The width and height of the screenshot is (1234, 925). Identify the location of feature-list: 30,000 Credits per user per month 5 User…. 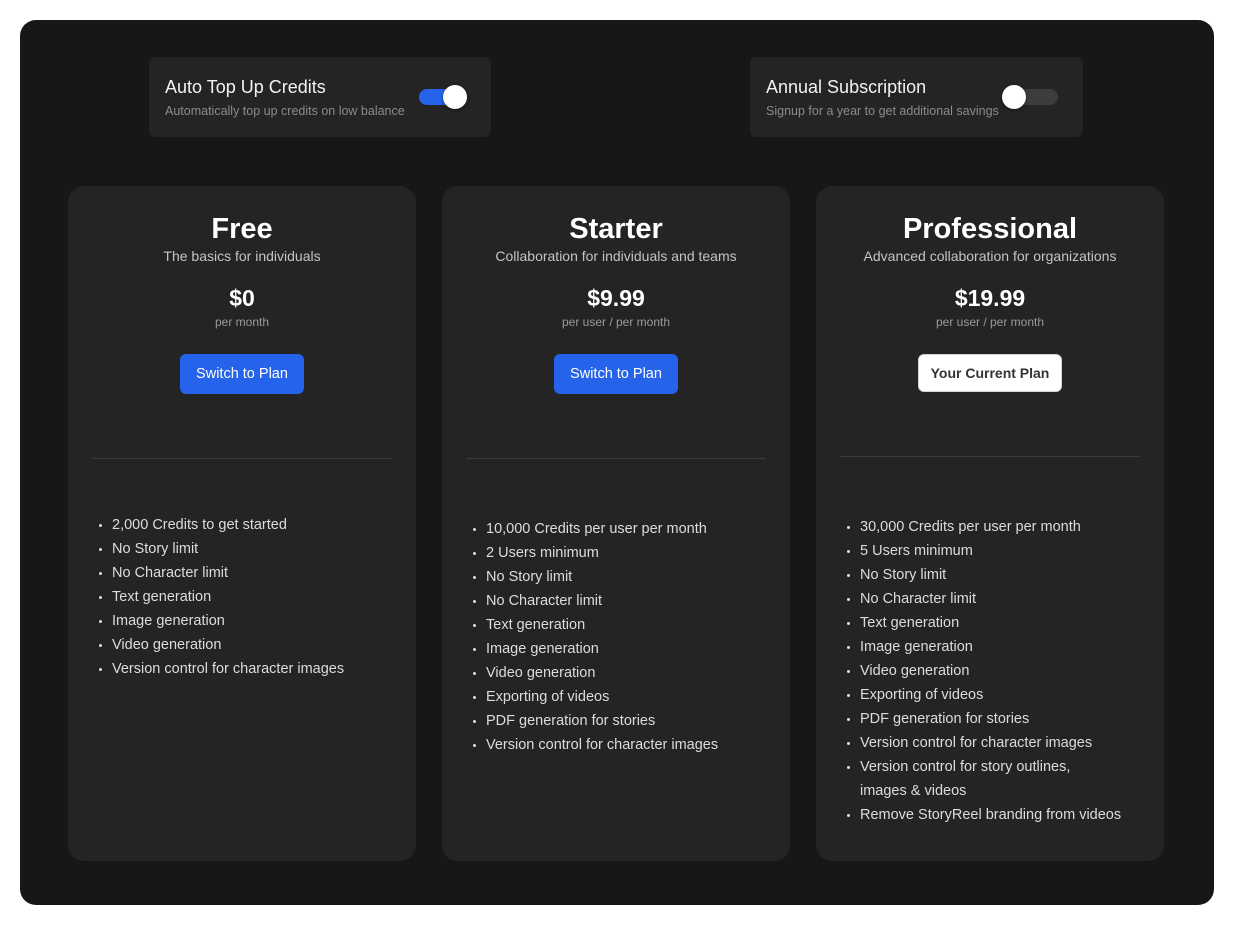
(990, 671).